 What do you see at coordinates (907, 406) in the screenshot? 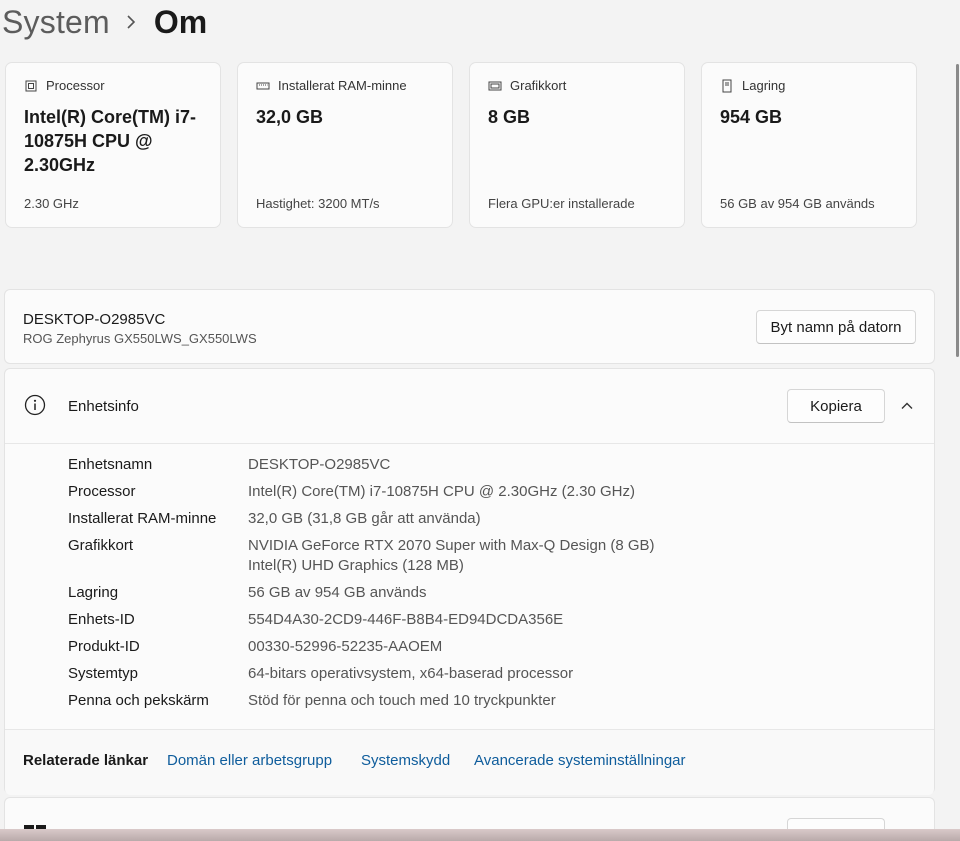
I see `chevron-up-icon` at bounding box center [907, 406].